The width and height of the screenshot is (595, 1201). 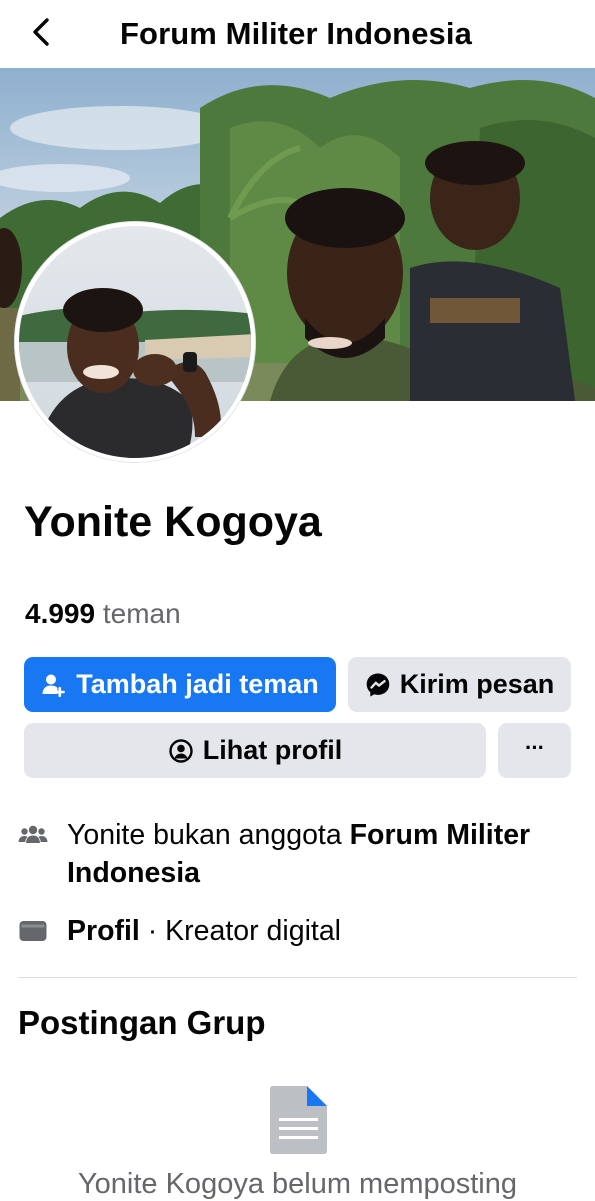 I want to click on flag-card-icon, so click(x=33, y=931).